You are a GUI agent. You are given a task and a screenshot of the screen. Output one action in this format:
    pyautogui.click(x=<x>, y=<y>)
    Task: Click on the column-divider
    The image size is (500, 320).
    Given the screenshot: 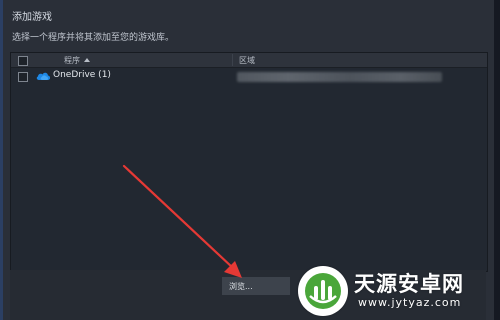 What is the action you would take?
    pyautogui.click(x=232, y=60)
    